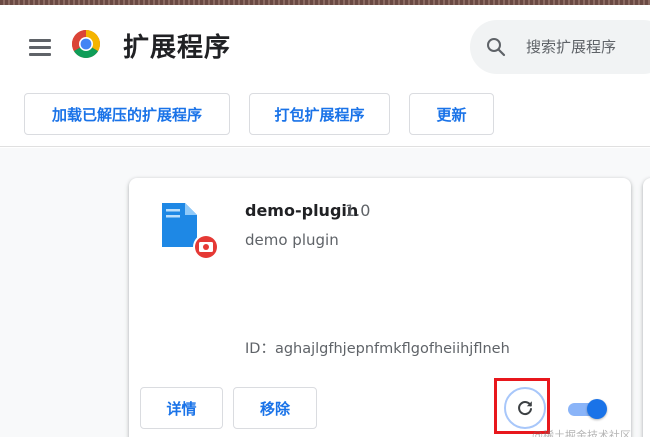 The width and height of the screenshot is (650, 437). Describe the element at coordinates (177, 48) in the screenshot. I see `page-title: 扩展程序` at that location.